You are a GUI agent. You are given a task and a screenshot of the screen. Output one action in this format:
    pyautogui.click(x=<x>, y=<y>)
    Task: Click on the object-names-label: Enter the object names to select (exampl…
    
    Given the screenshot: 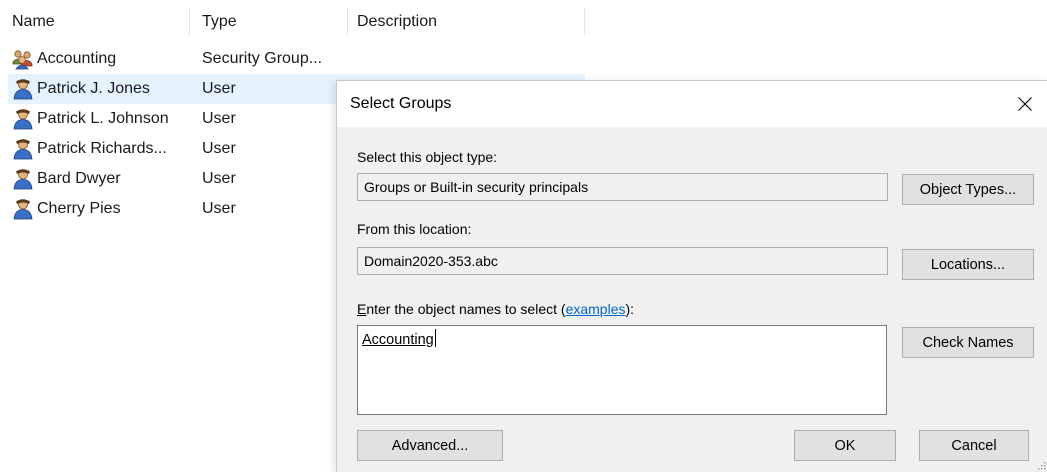 What is the action you would take?
    pyautogui.click(x=495, y=309)
    